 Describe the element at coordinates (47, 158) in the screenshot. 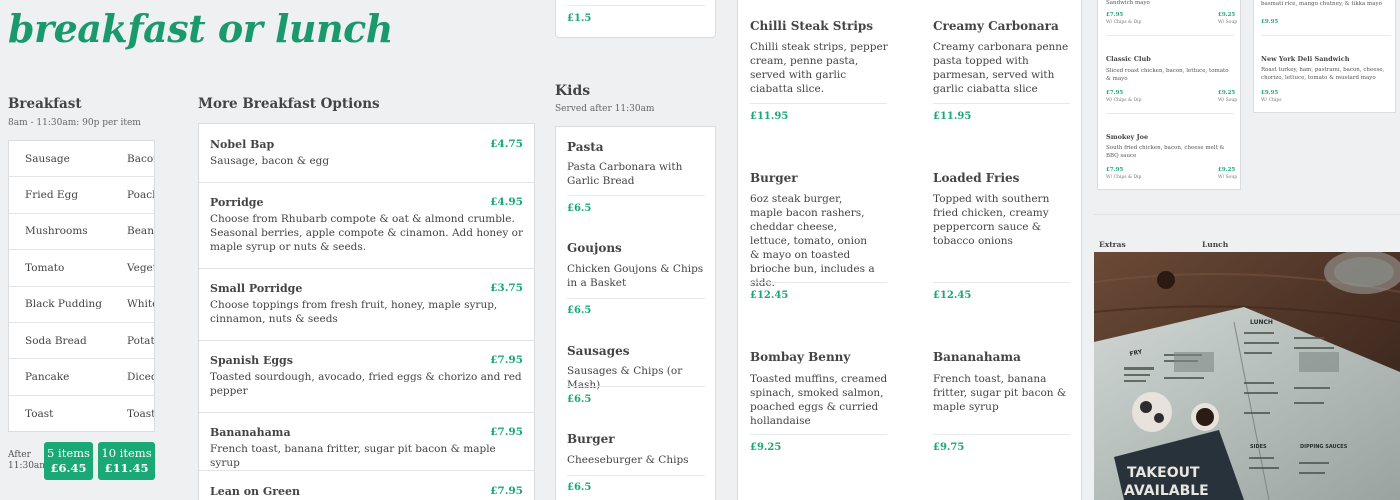

I see `breakfast-item: Sausage` at that location.